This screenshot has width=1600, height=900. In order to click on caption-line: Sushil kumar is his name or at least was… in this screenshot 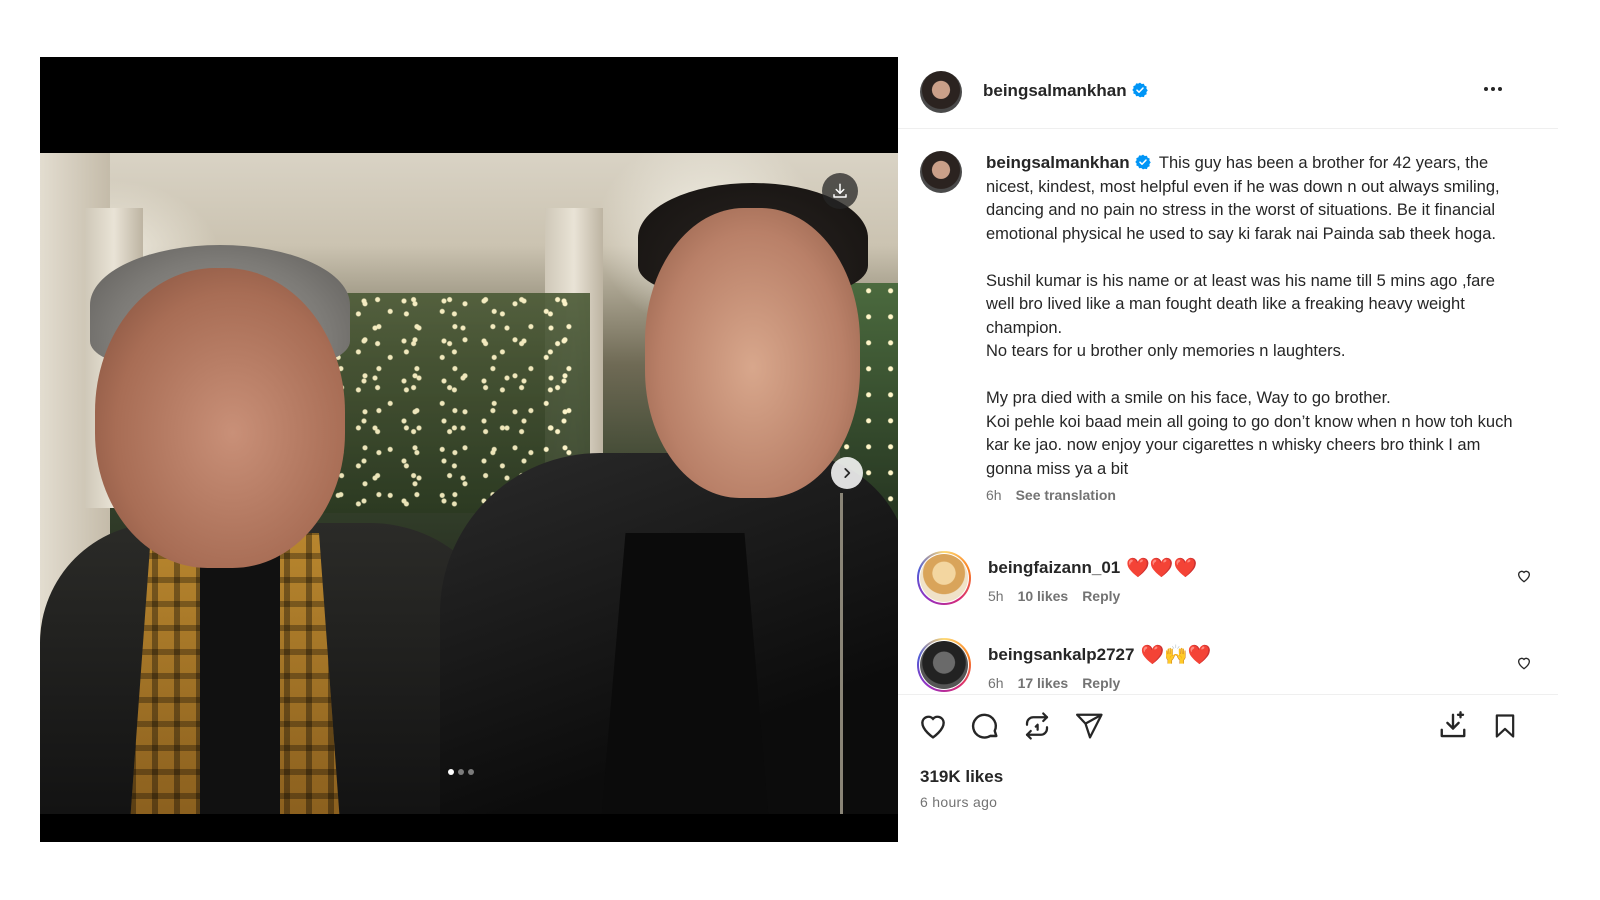, I will do `click(1240, 304)`.